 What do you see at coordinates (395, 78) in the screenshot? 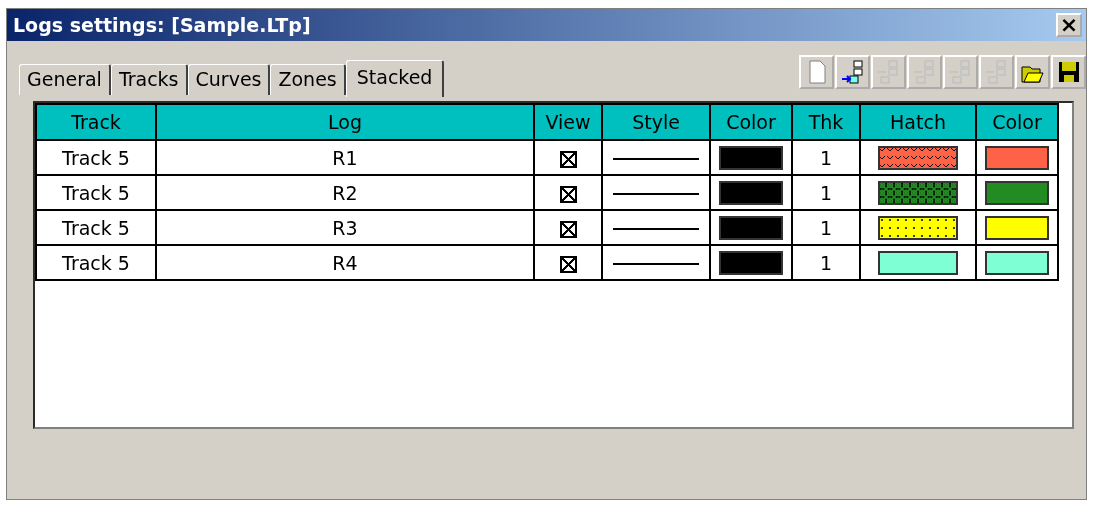
I see `tab: Stacked` at bounding box center [395, 78].